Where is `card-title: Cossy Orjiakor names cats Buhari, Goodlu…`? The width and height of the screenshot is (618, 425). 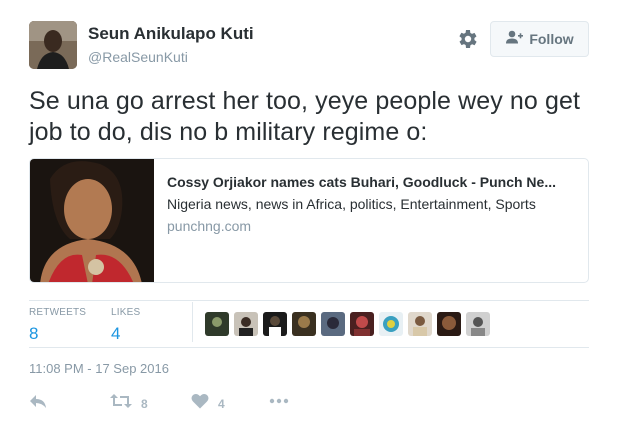
card-title: Cossy Orjiakor names cats Buhari, Goodlu… is located at coordinates (372, 182).